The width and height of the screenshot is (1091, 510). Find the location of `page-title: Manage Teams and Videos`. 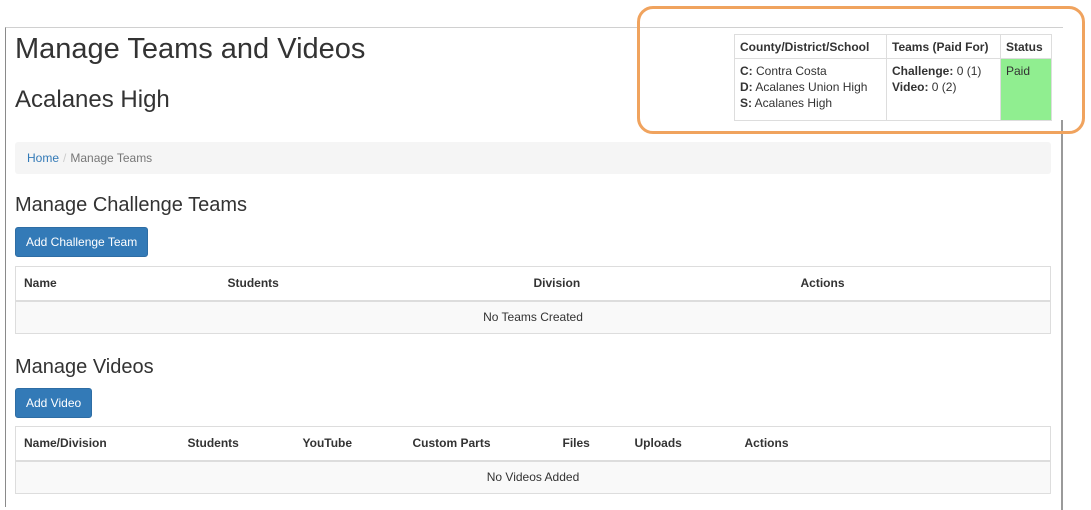

page-title: Manage Teams and Videos is located at coordinates (190, 49).